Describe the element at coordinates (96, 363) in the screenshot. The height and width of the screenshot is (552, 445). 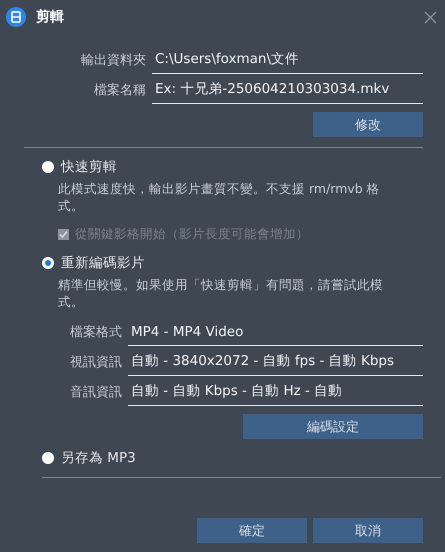
I see `field-label: 視訊資訊` at that location.